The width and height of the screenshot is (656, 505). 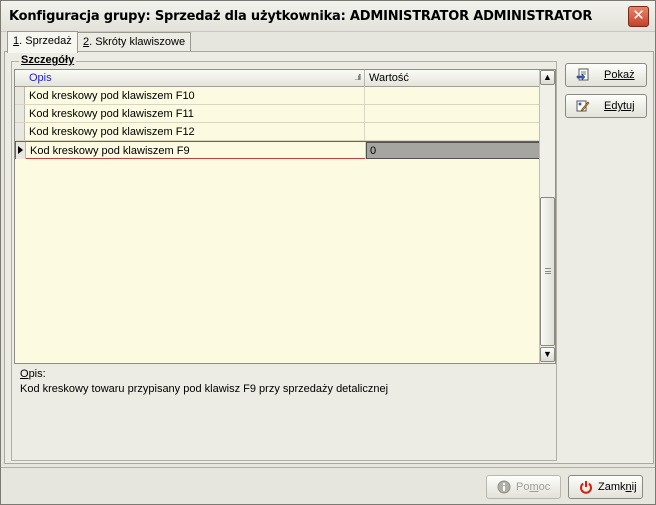 I want to click on scroll-up-icon: ▲, so click(x=547, y=77).